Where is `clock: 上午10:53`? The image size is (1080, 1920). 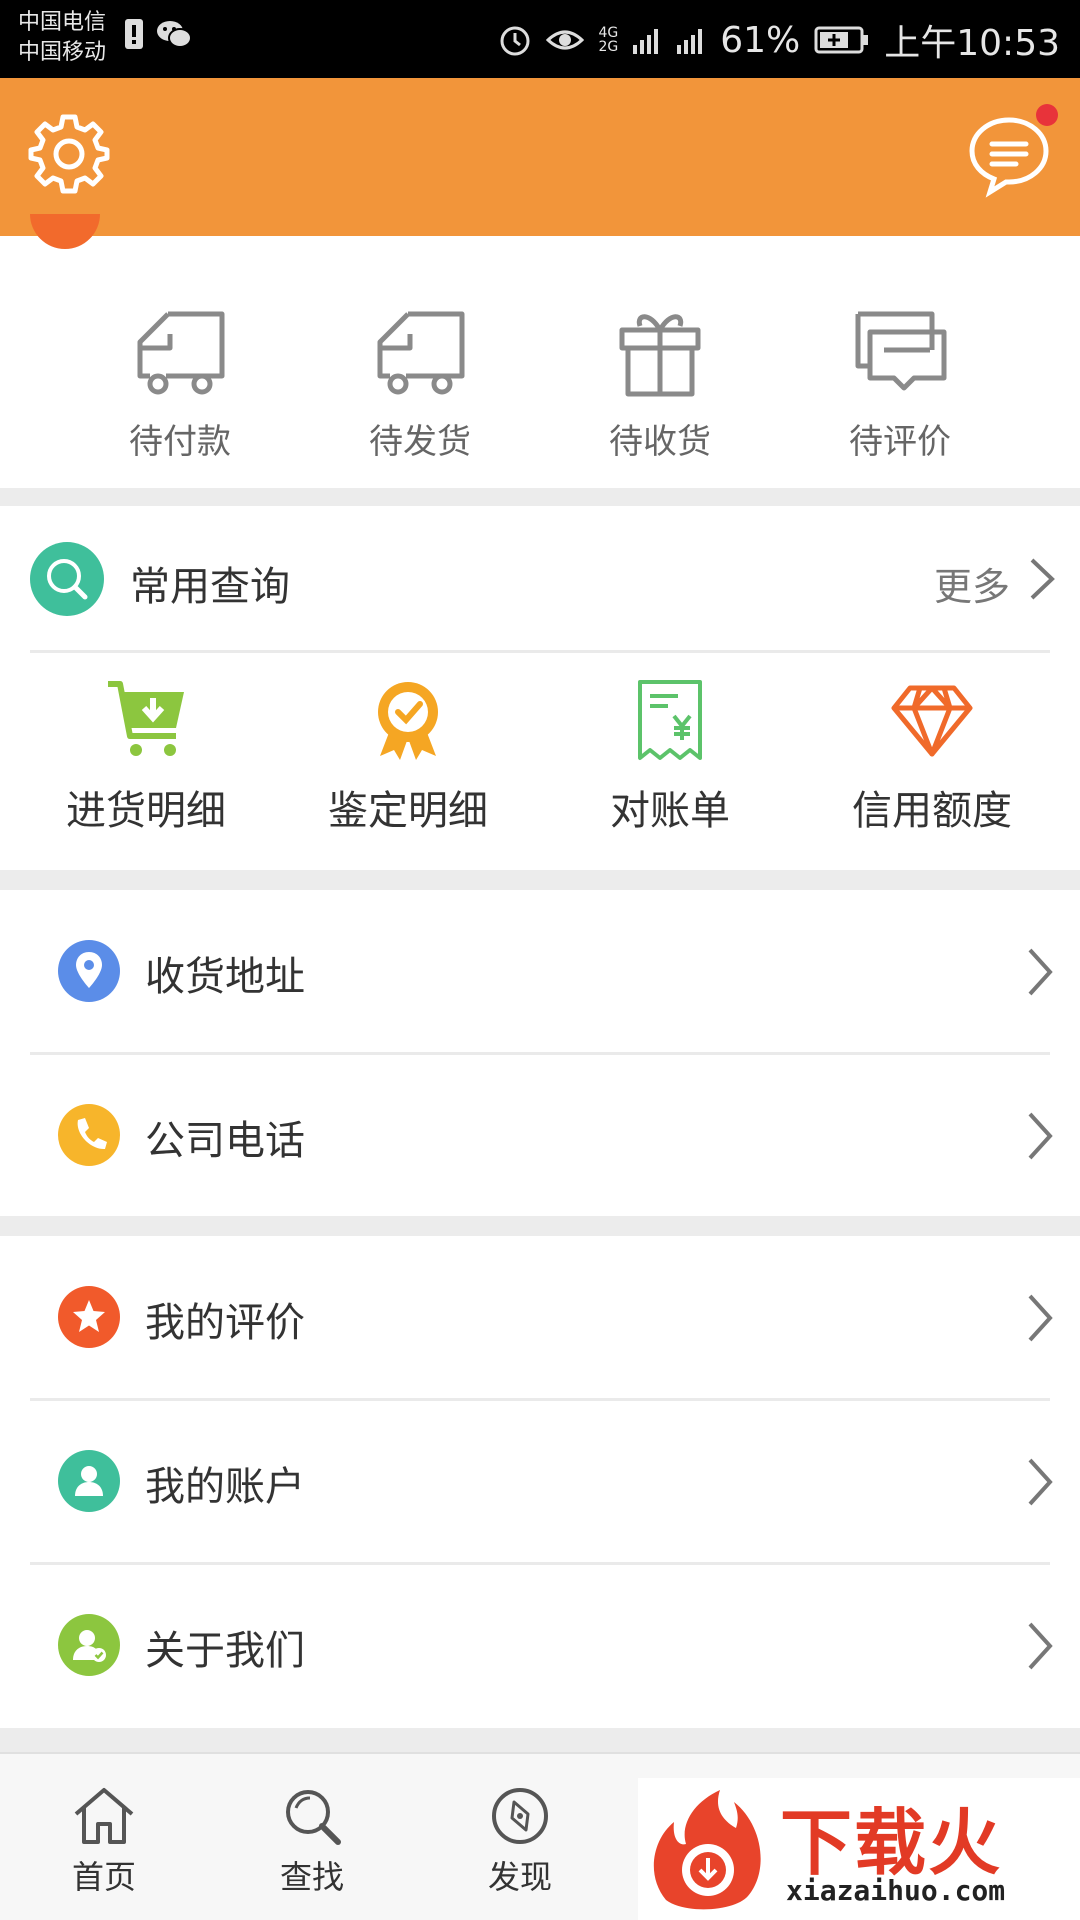
clock: 上午10:53 is located at coordinates (972, 43).